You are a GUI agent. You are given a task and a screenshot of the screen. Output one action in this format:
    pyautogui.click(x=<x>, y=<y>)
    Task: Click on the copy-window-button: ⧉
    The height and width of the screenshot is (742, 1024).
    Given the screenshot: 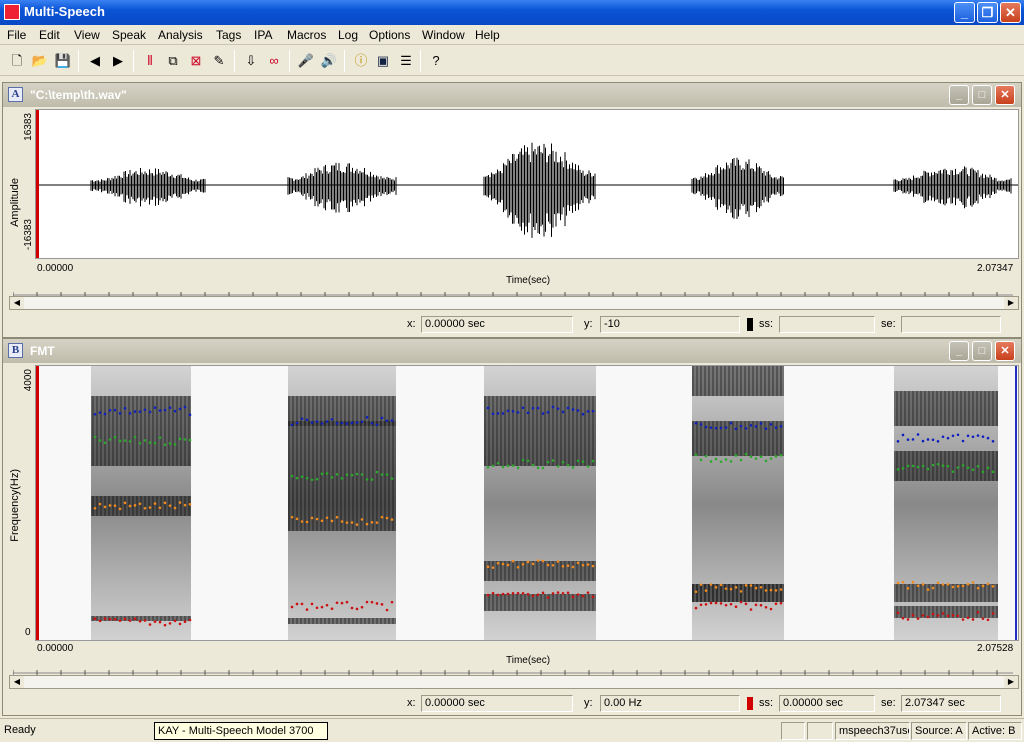 What is the action you would take?
    pyautogui.click(x=173, y=61)
    